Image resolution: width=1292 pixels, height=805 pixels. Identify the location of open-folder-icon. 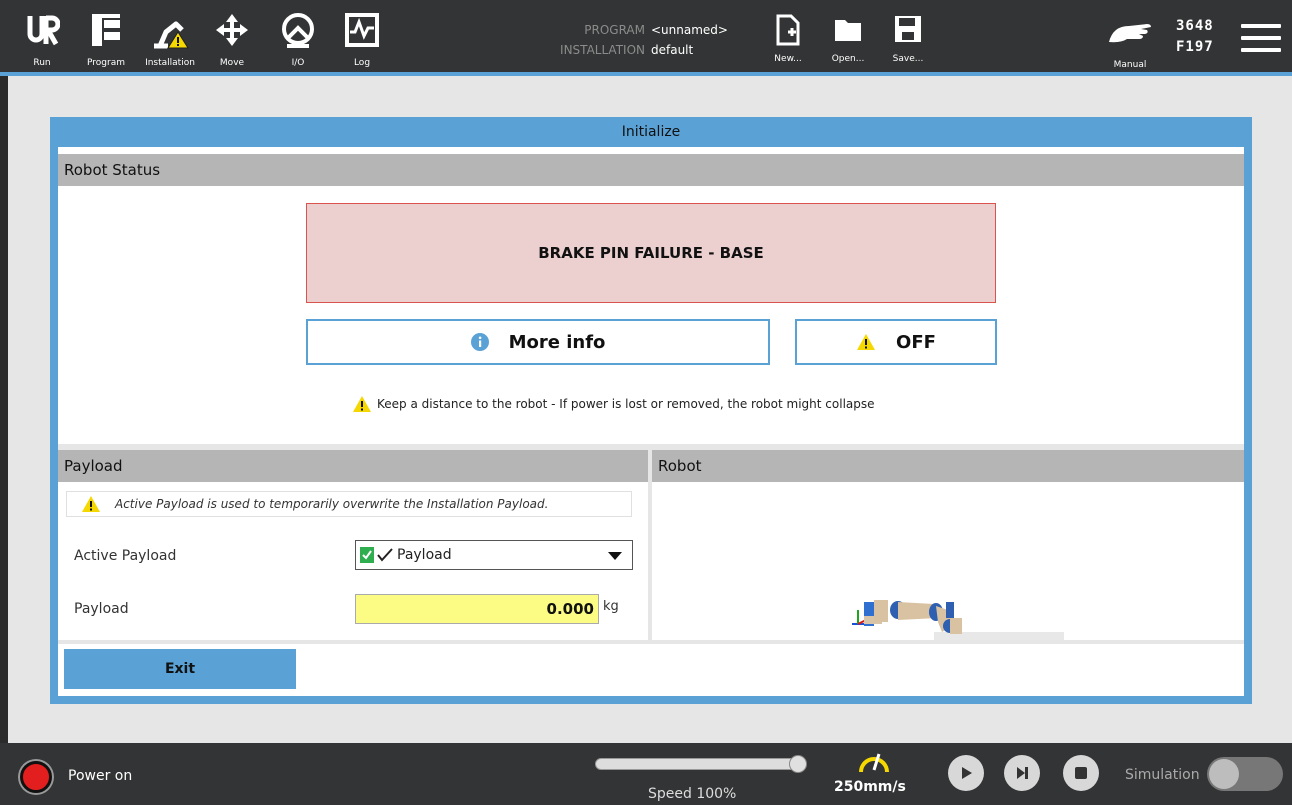
(848, 30).